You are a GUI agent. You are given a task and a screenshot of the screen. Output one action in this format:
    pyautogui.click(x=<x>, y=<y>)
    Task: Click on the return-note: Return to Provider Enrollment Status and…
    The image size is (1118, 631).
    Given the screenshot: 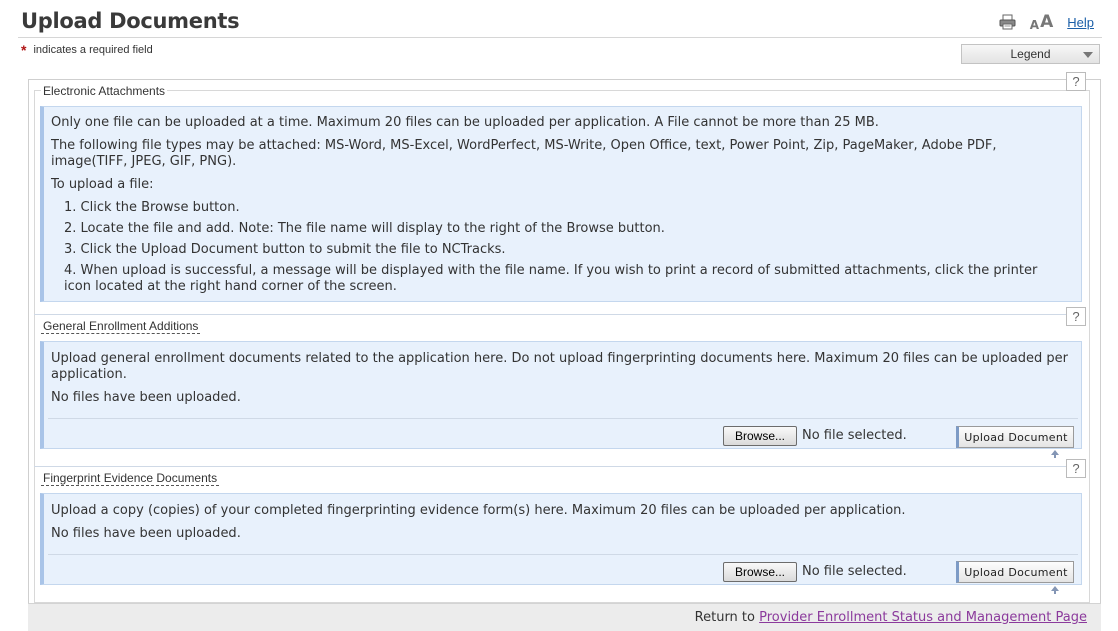 What is the action you would take?
    pyautogui.click(x=891, y=617)
    